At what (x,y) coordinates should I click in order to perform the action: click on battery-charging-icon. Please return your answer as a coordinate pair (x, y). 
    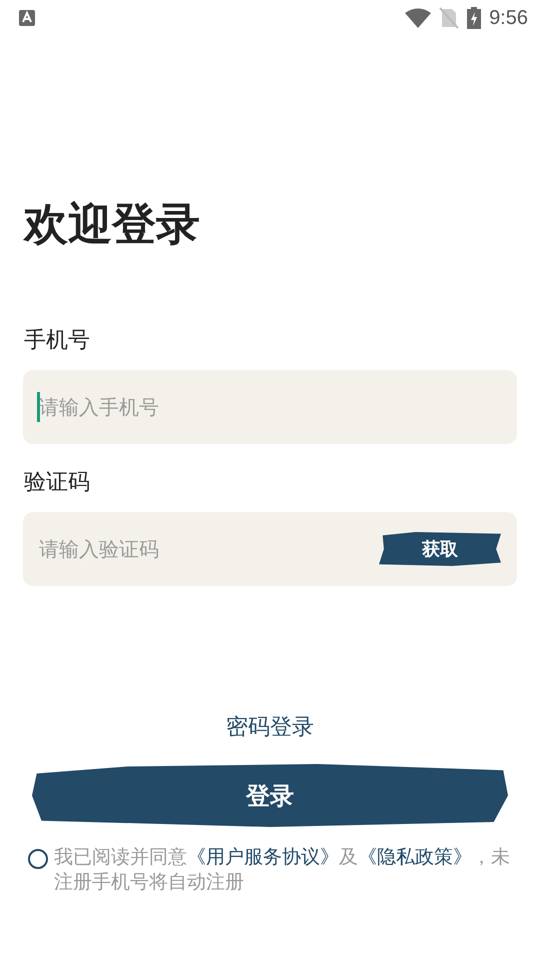
    Looking at the image, I should click on (474, 18).